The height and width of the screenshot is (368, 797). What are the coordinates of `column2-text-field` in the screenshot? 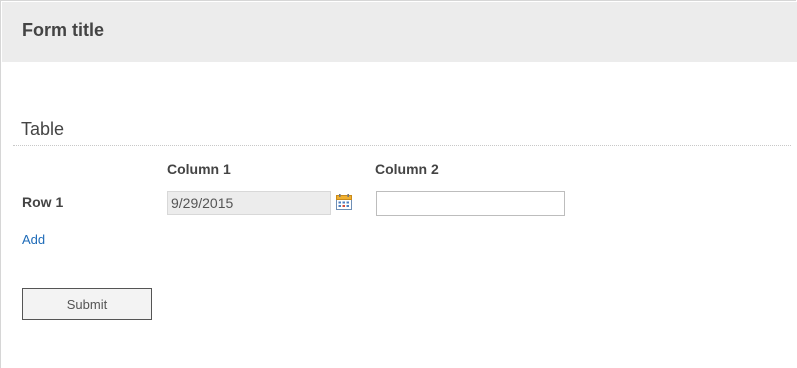 It's located at (470, 203).